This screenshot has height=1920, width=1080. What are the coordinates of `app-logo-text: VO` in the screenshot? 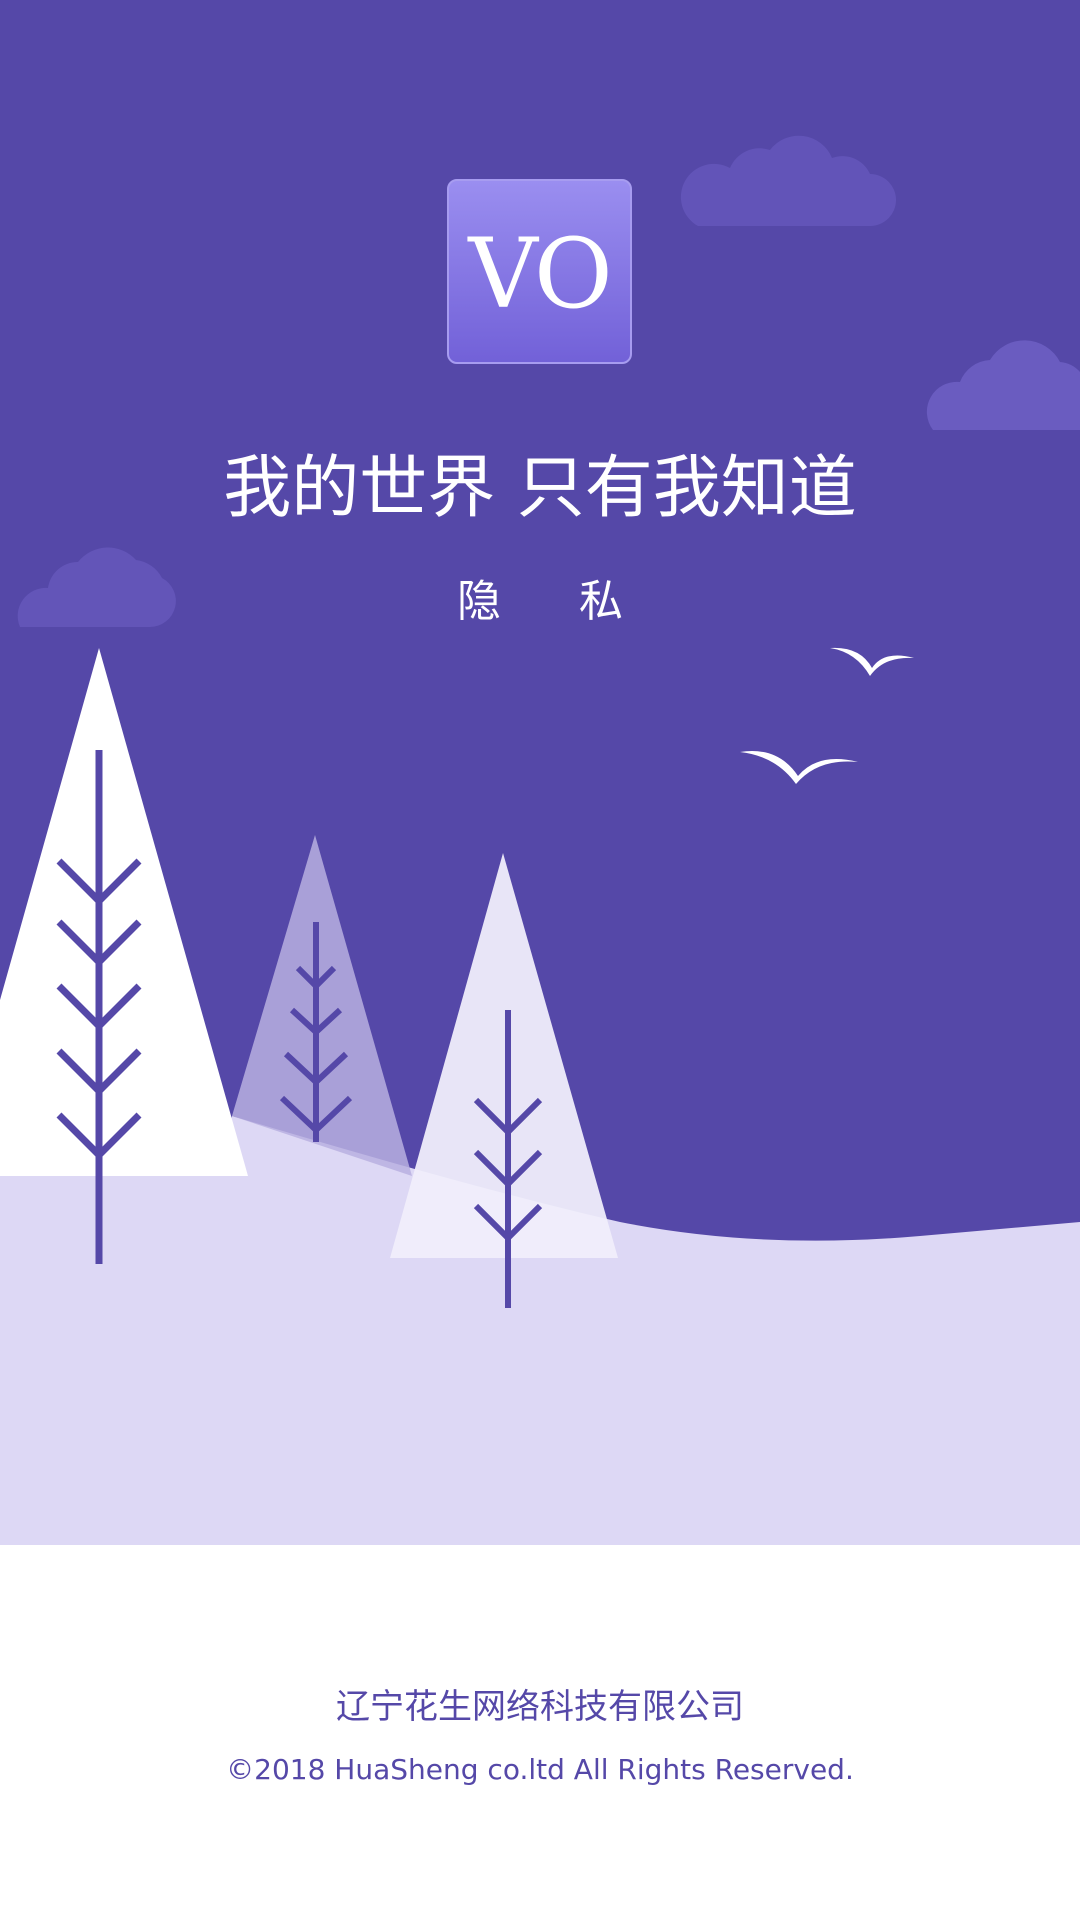 It's located at (540, 273).